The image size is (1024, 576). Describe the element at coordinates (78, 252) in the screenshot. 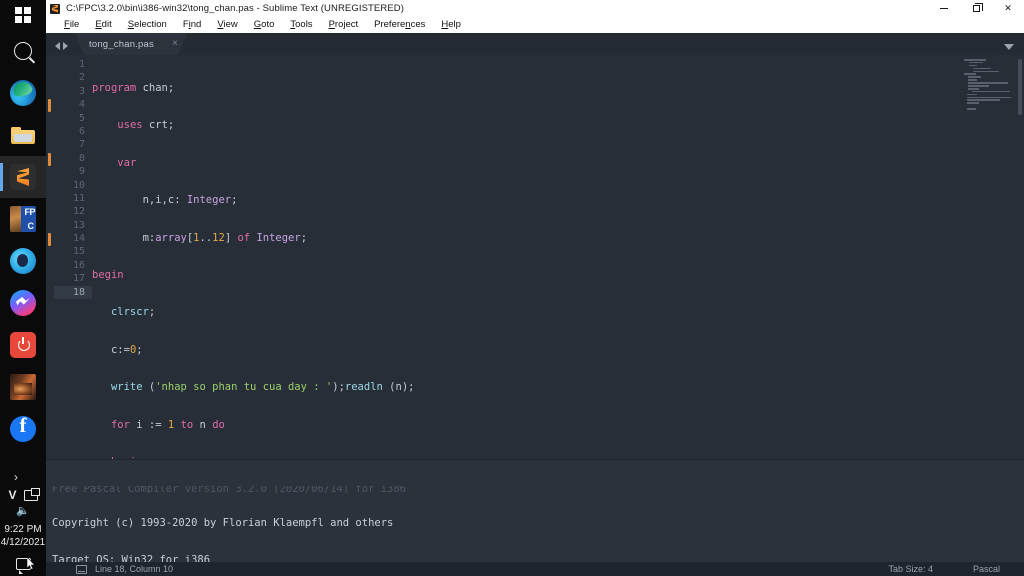

I see `line-number: 15` at that location.